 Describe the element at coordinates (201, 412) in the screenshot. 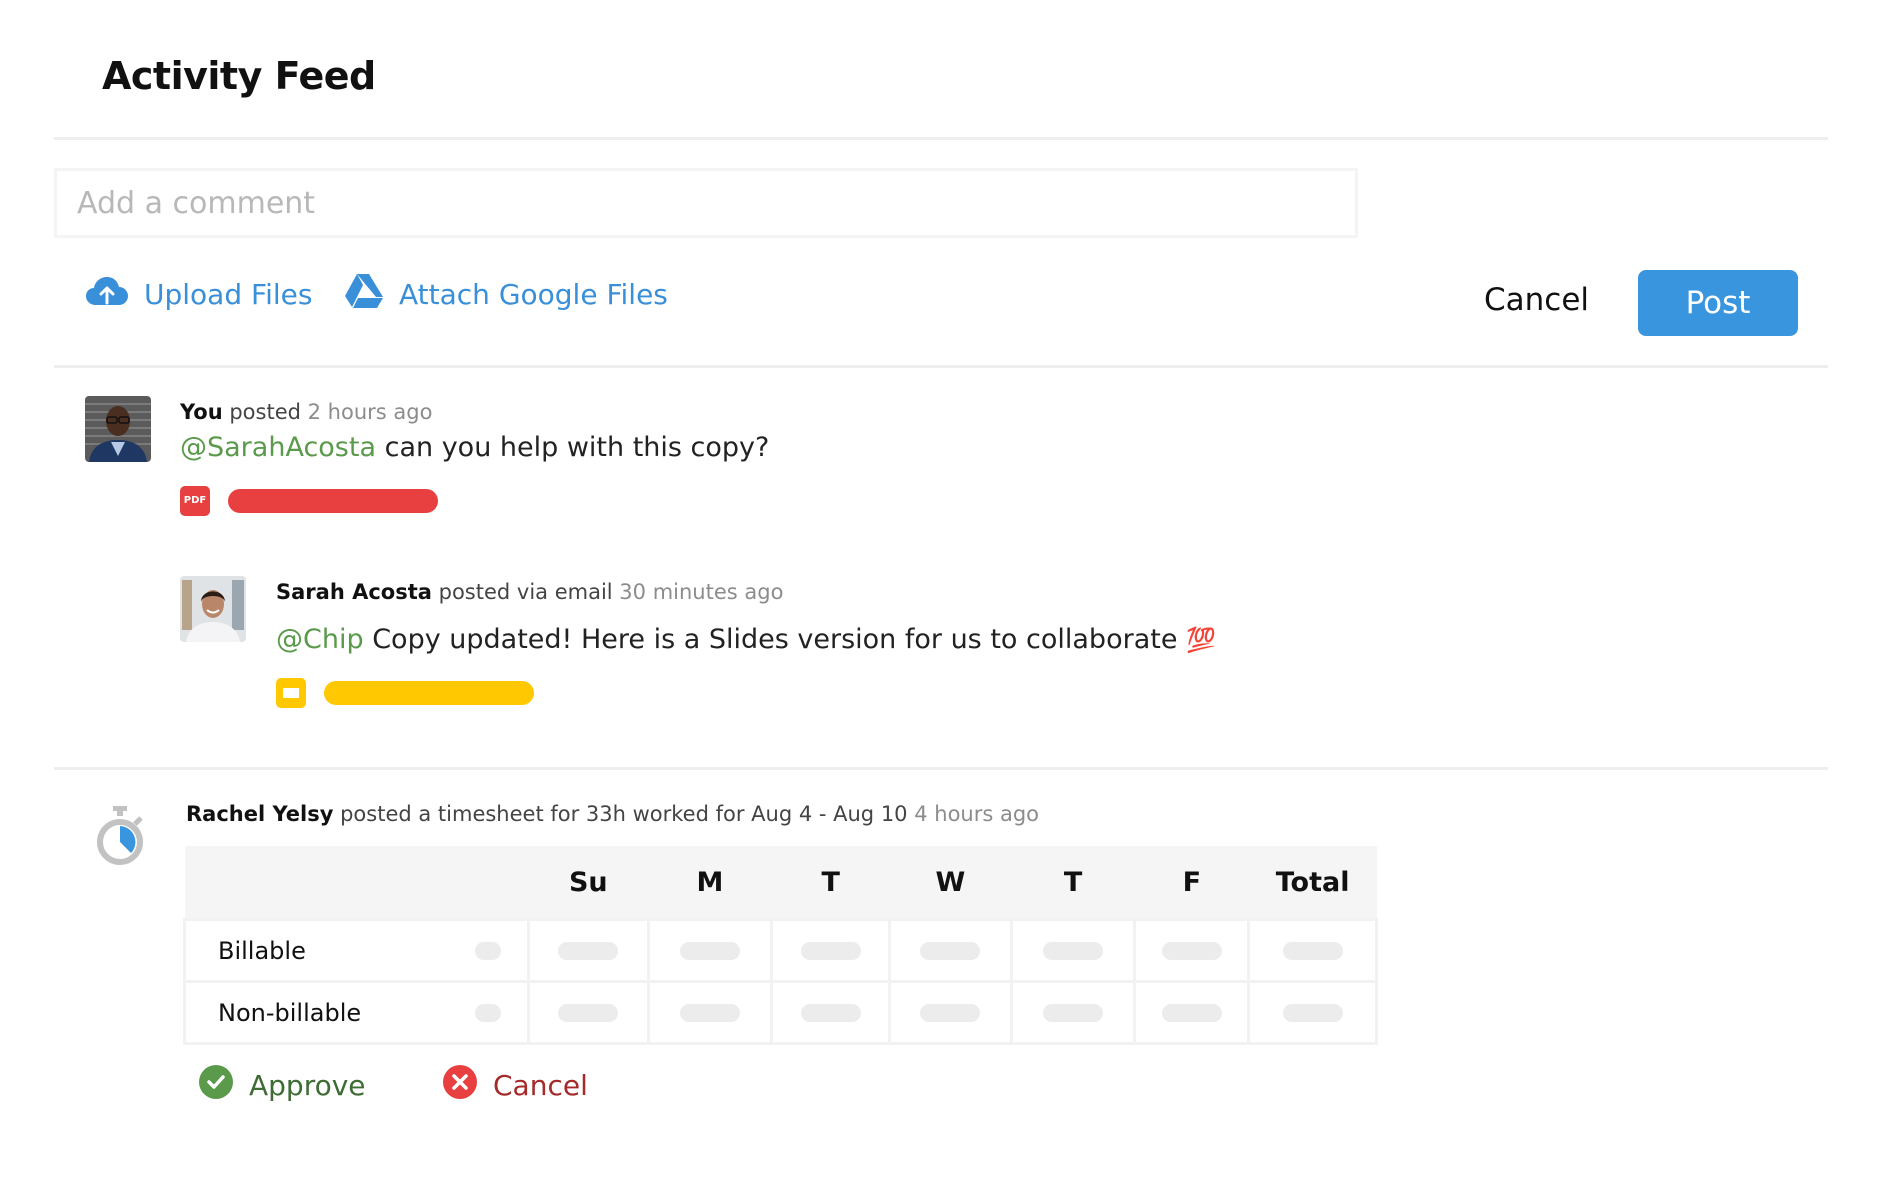

I see `post-author: You` at that location.